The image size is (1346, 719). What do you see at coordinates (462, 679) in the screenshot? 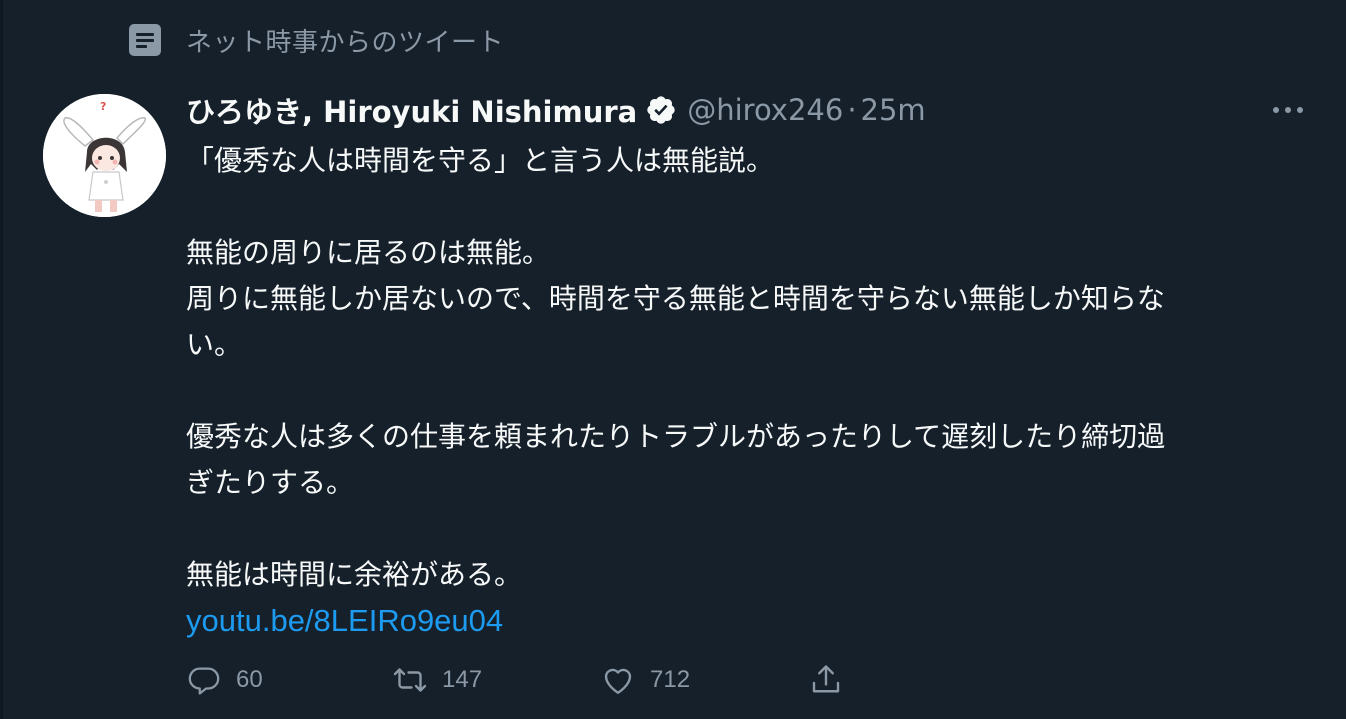
I see `retweet-count: 147` at bounding box center [462, 679].